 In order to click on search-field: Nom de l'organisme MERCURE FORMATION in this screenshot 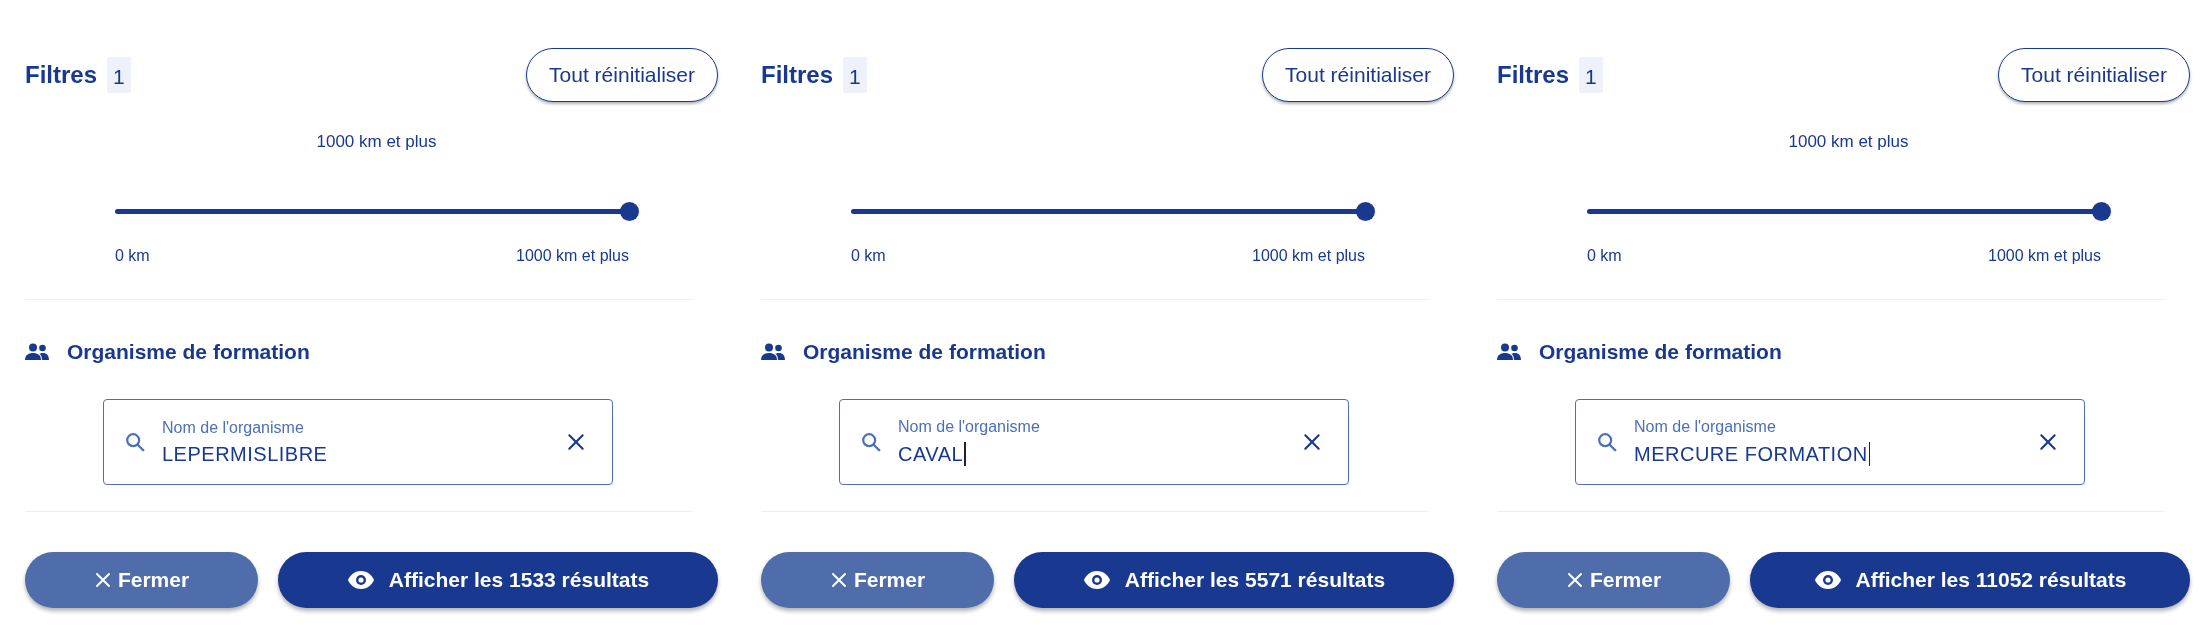, I will do `click(1830, 442)`.